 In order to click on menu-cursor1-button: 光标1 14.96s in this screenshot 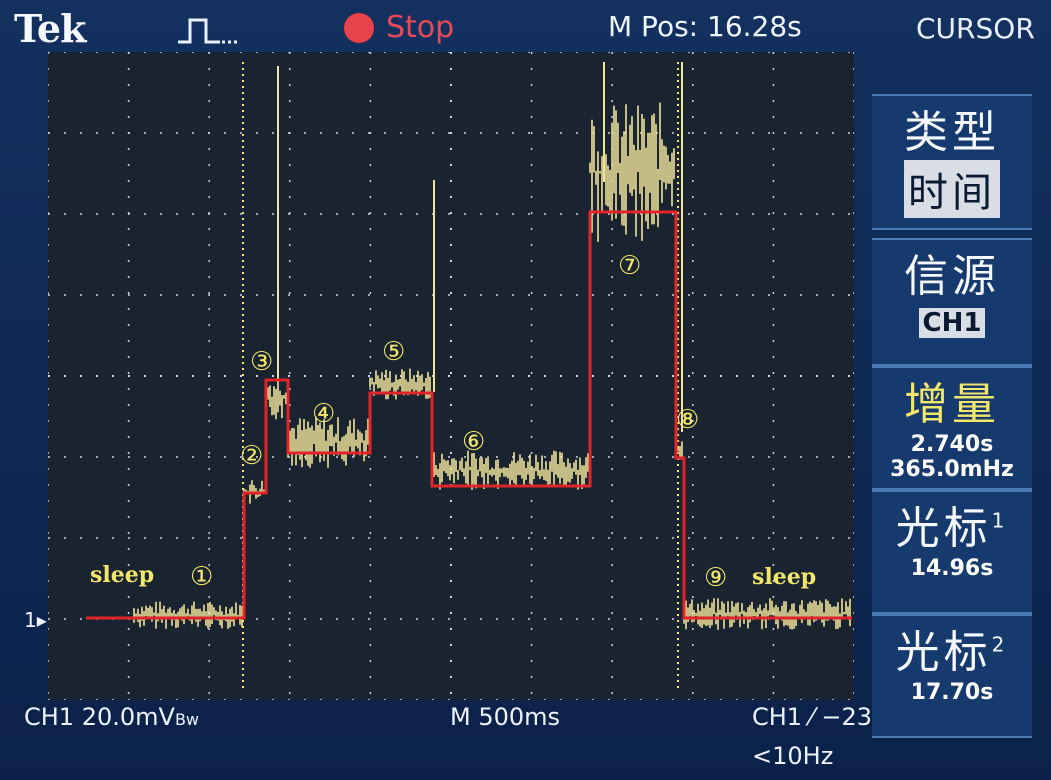, I will do `click(952, 552)`.